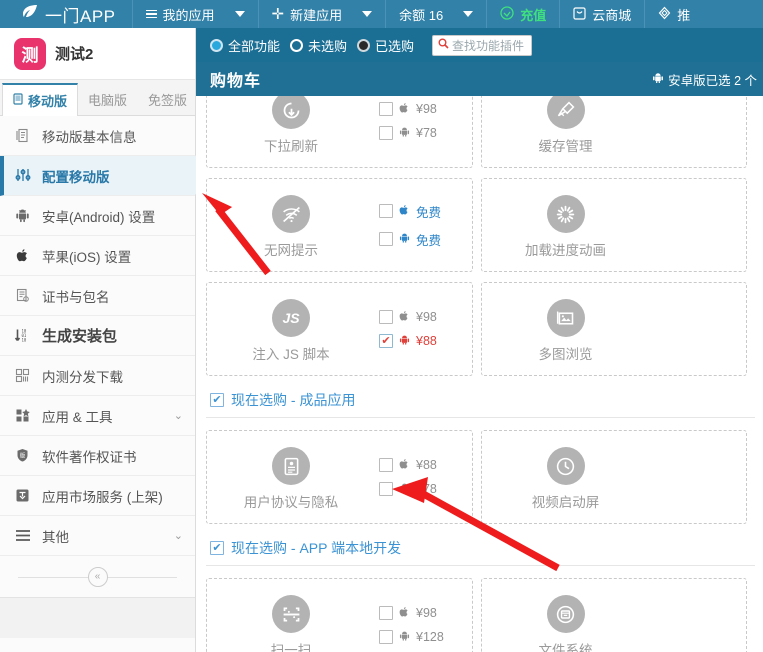  Describe the element at coordinates (30, 14) in the screenshot. I see `leaf-icon` at that location.